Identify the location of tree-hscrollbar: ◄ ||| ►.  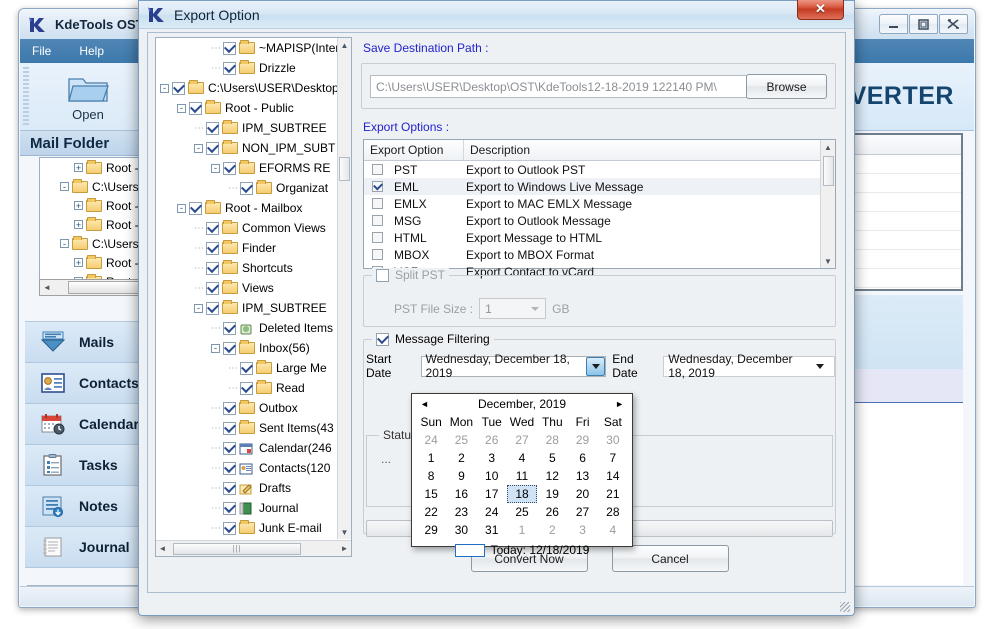
(253, 548).